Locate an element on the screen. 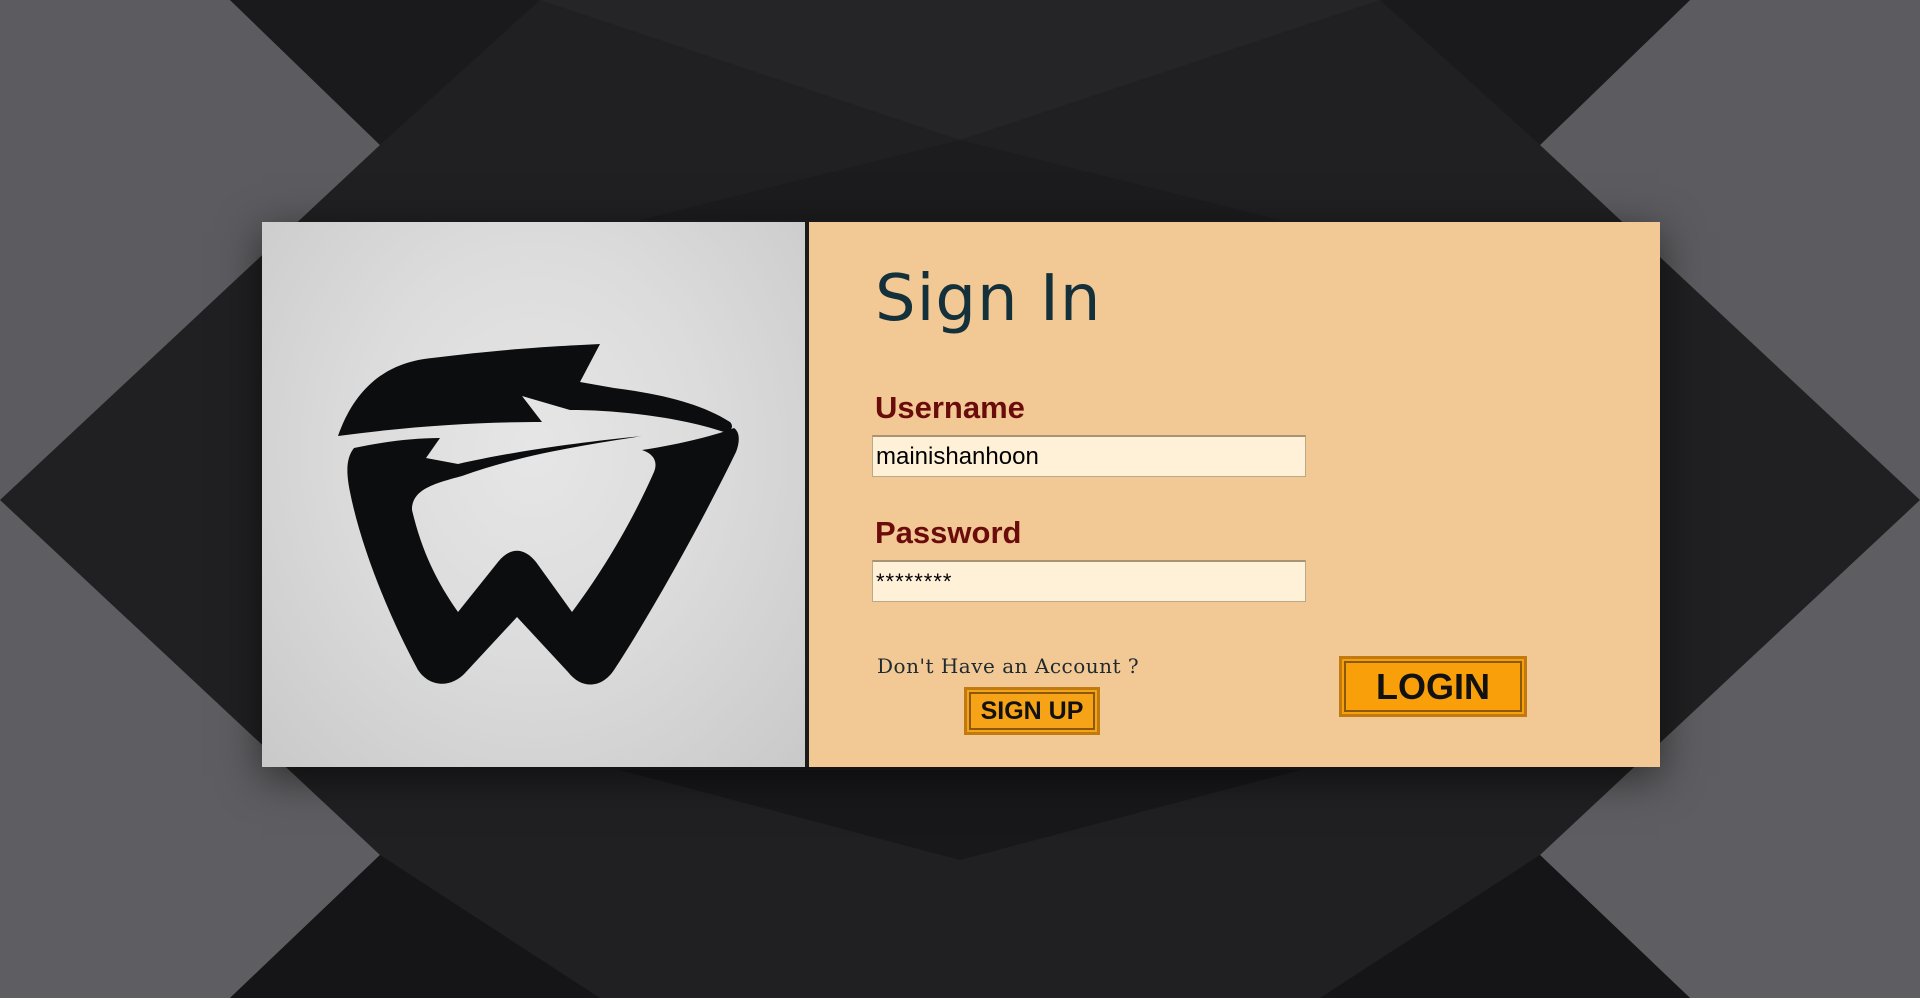 This screenshot has width=1920, height=998. no-account-text: Don't Have an Account ? is located at coordinates (1008, 666).